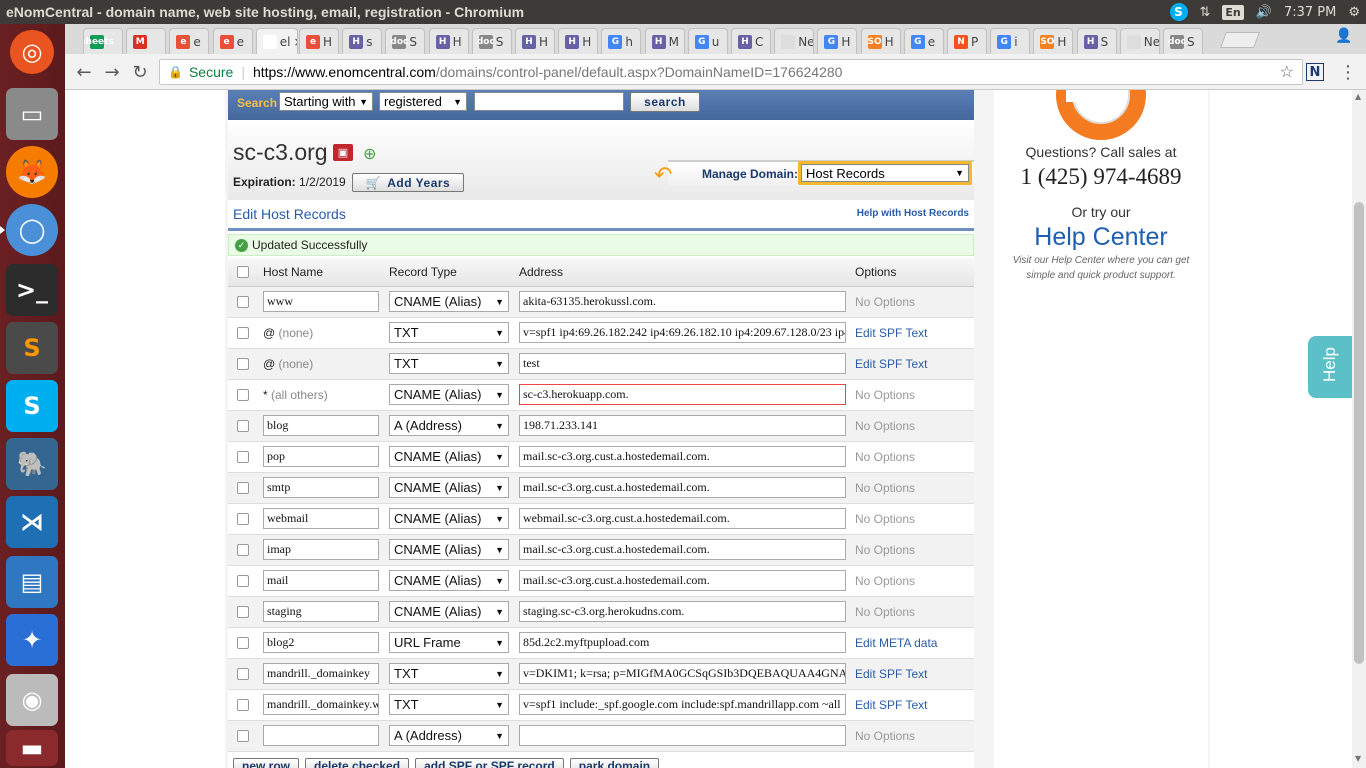 The width and height of the screenshot is (1366, 768). I want to click on help-host-records-link: Help with Host Records, so click(913, 213).